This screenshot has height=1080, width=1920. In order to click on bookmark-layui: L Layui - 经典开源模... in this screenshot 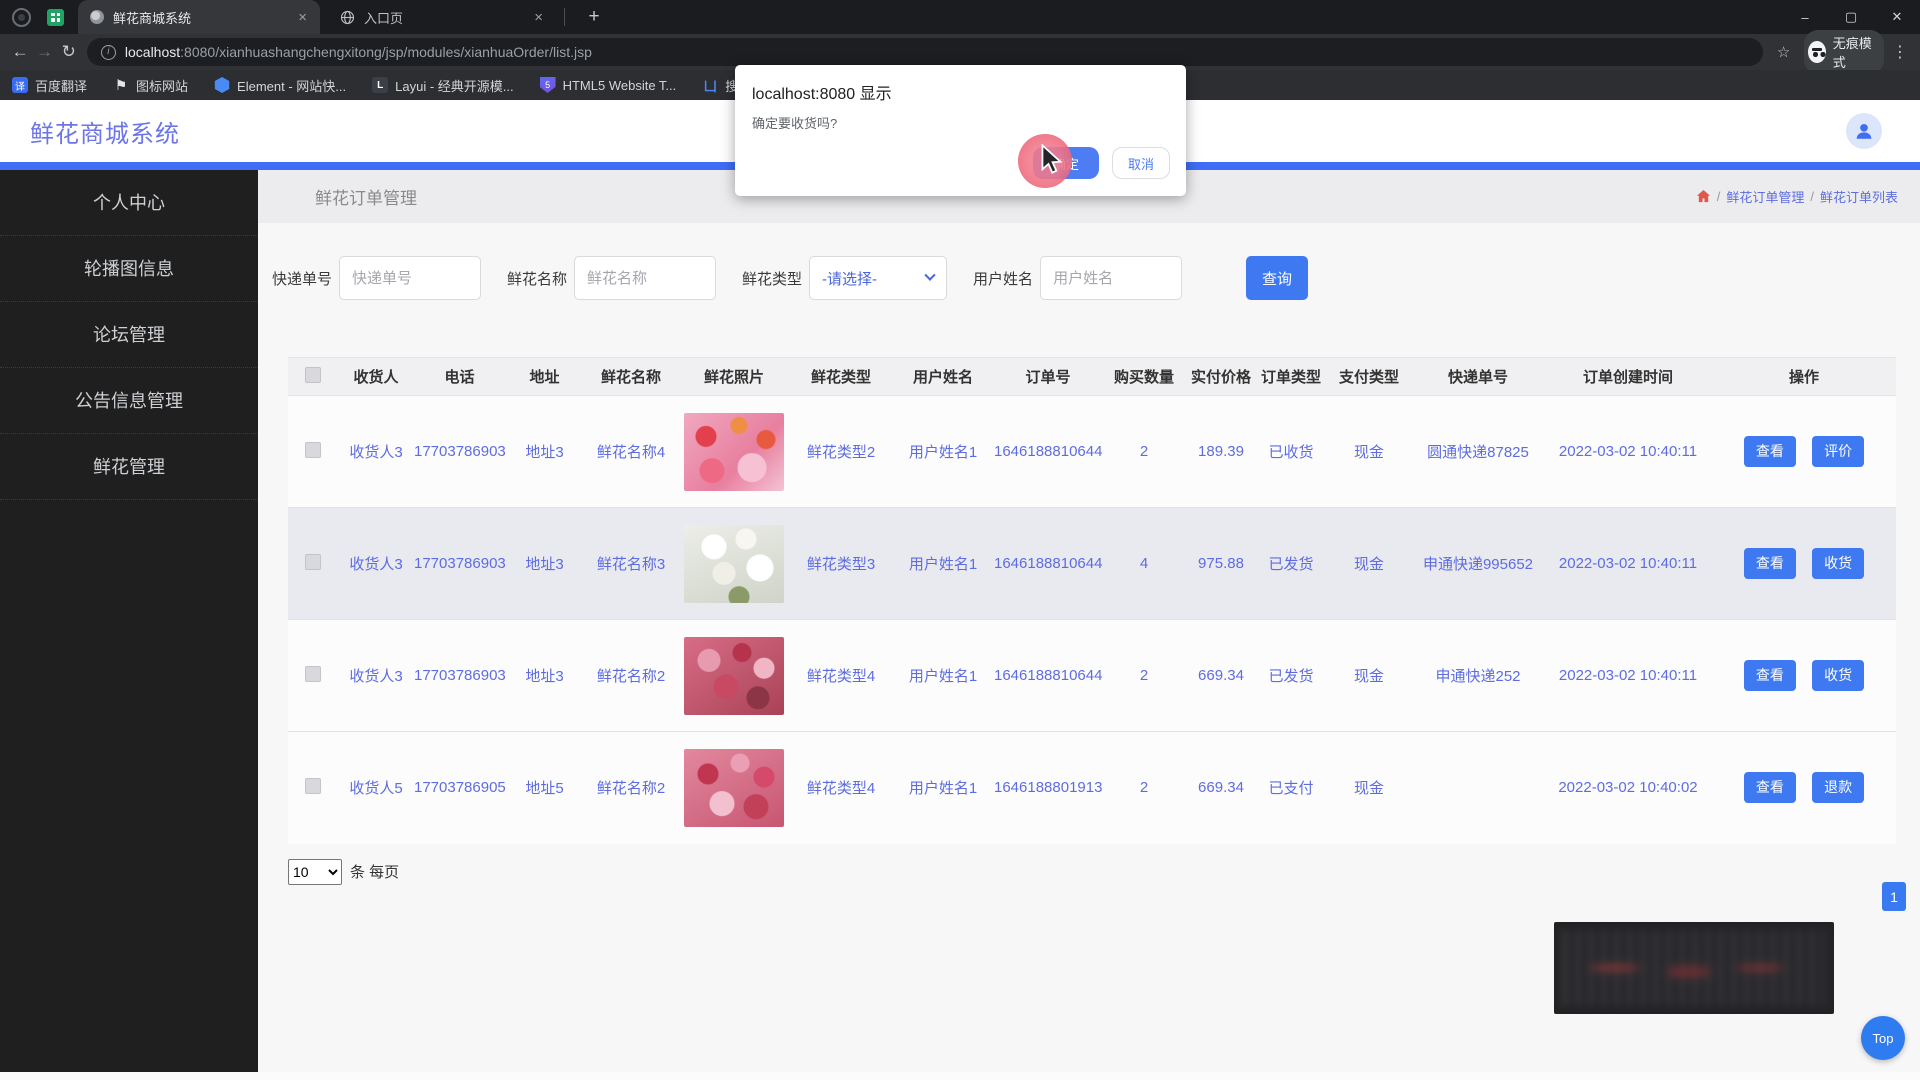, I will do `click(443, 85)`.